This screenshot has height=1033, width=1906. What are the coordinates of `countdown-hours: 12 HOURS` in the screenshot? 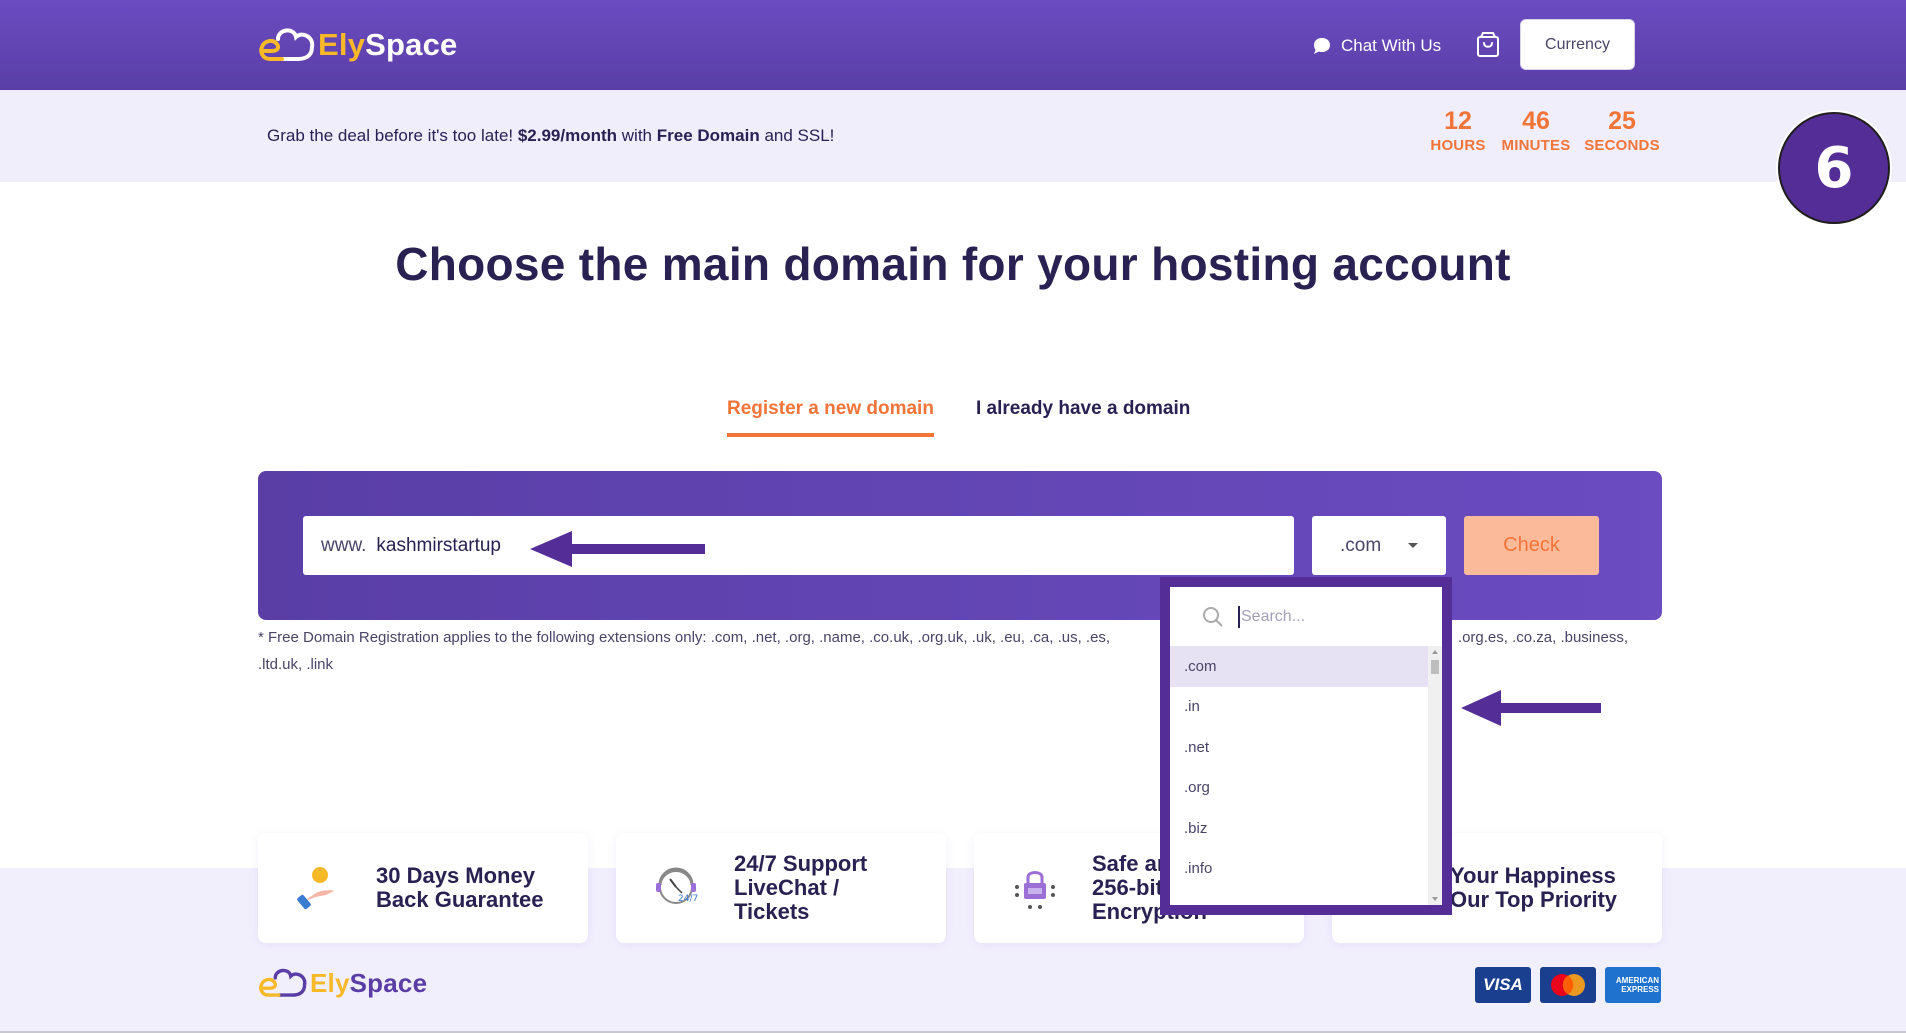 It's located at (1458, 131).